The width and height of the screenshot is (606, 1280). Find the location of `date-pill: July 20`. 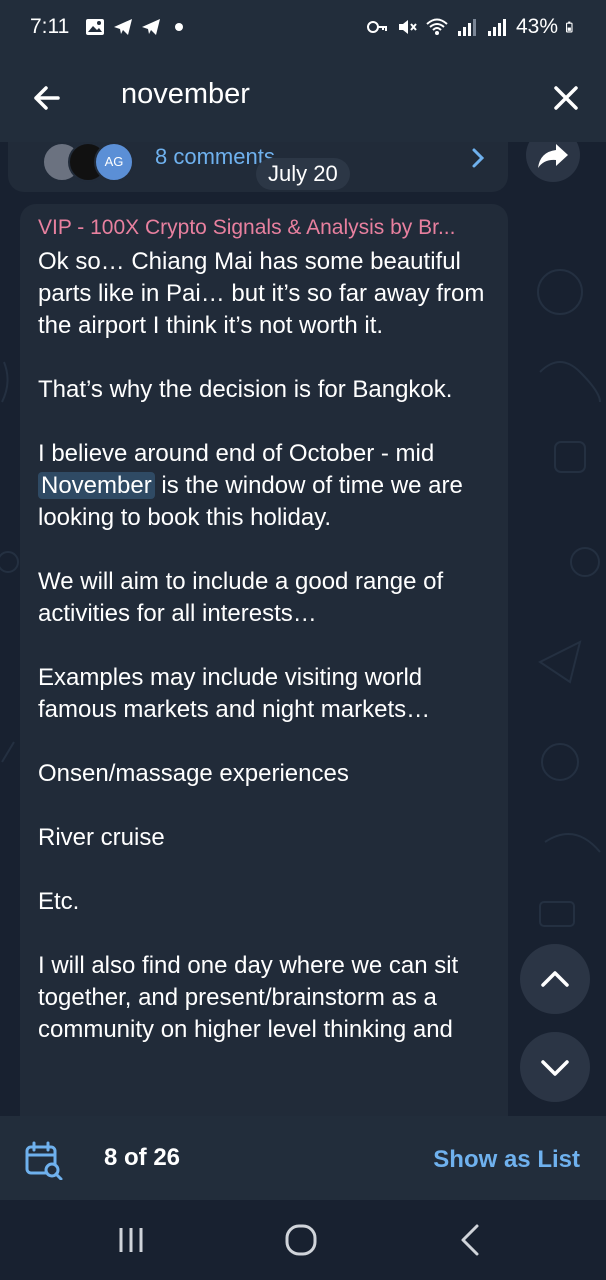

date-pill: July 20 is located at coordinates (303, 174).